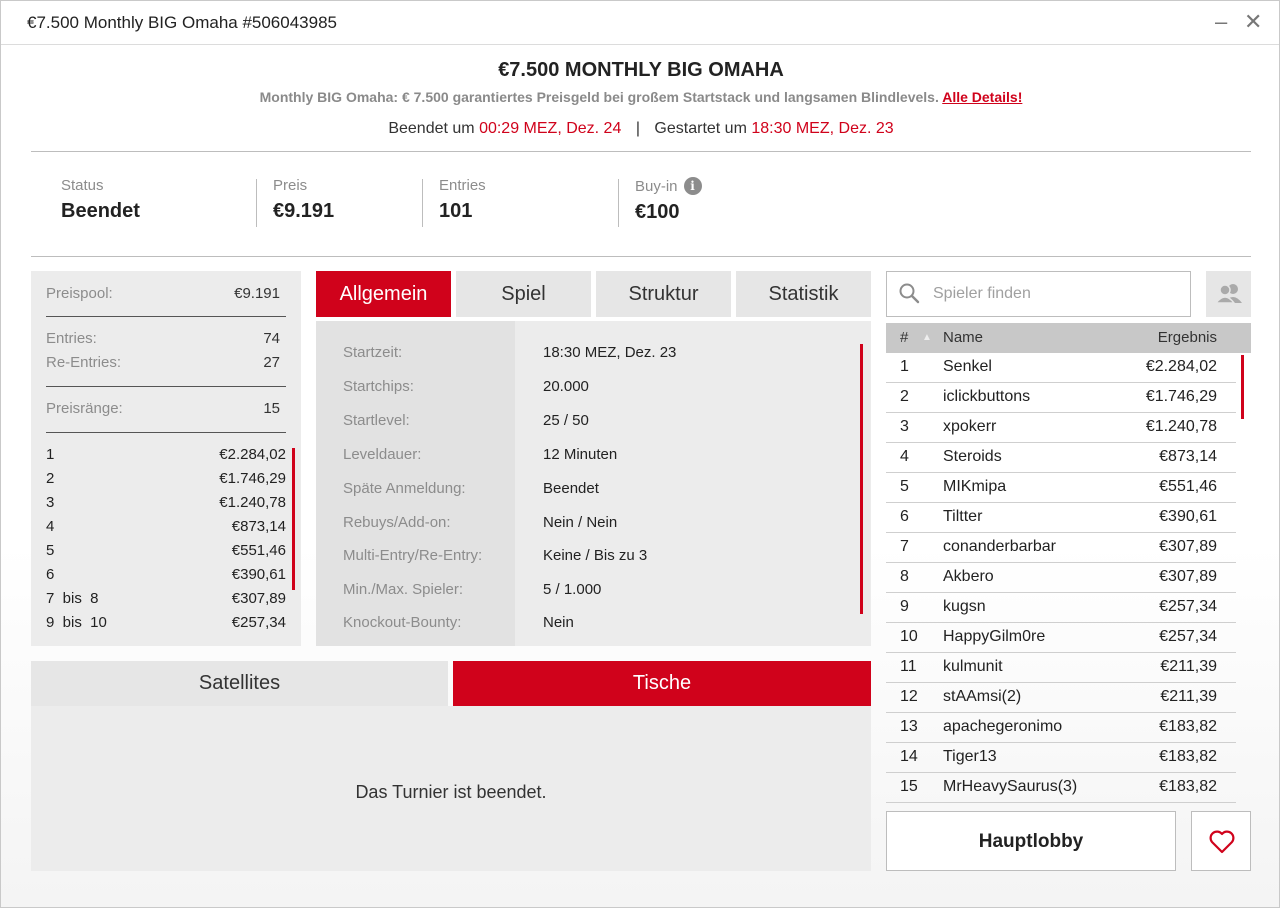 The height and width of the screenshot is (908, 1280). I want to click on player-rank: 7, so click(904, 546).